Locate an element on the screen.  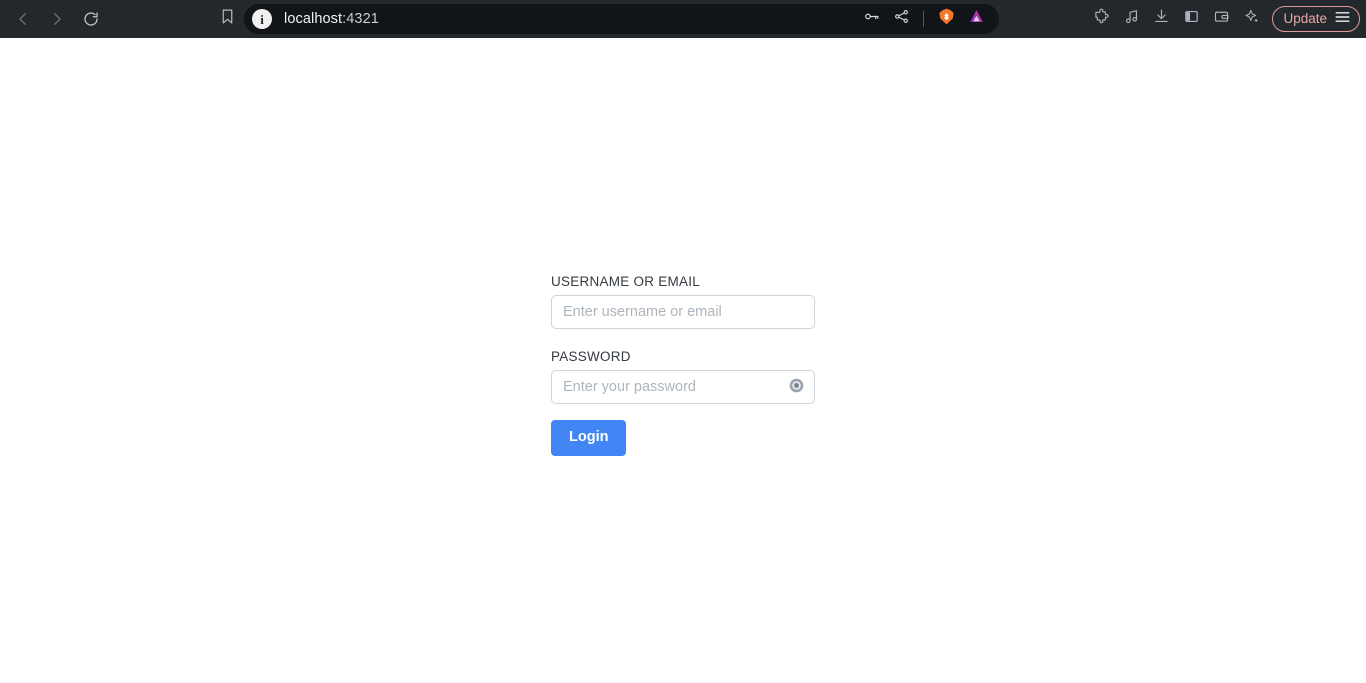
bookmark-button is located at coordinates (227, 19).